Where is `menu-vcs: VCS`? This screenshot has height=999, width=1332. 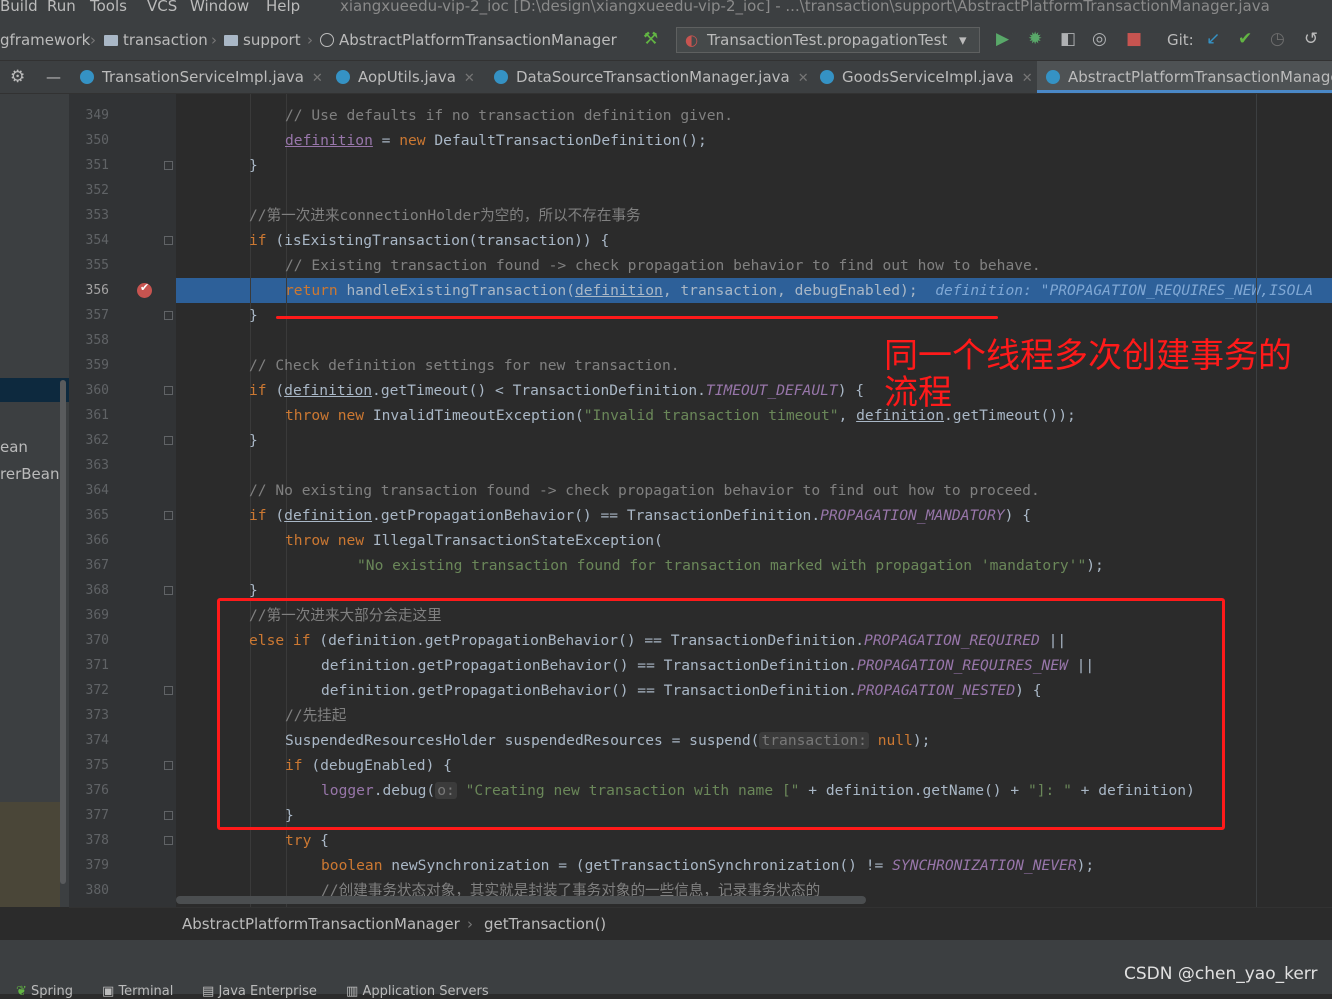 menu-vcs: VCS is located at coordinates (162, 7).